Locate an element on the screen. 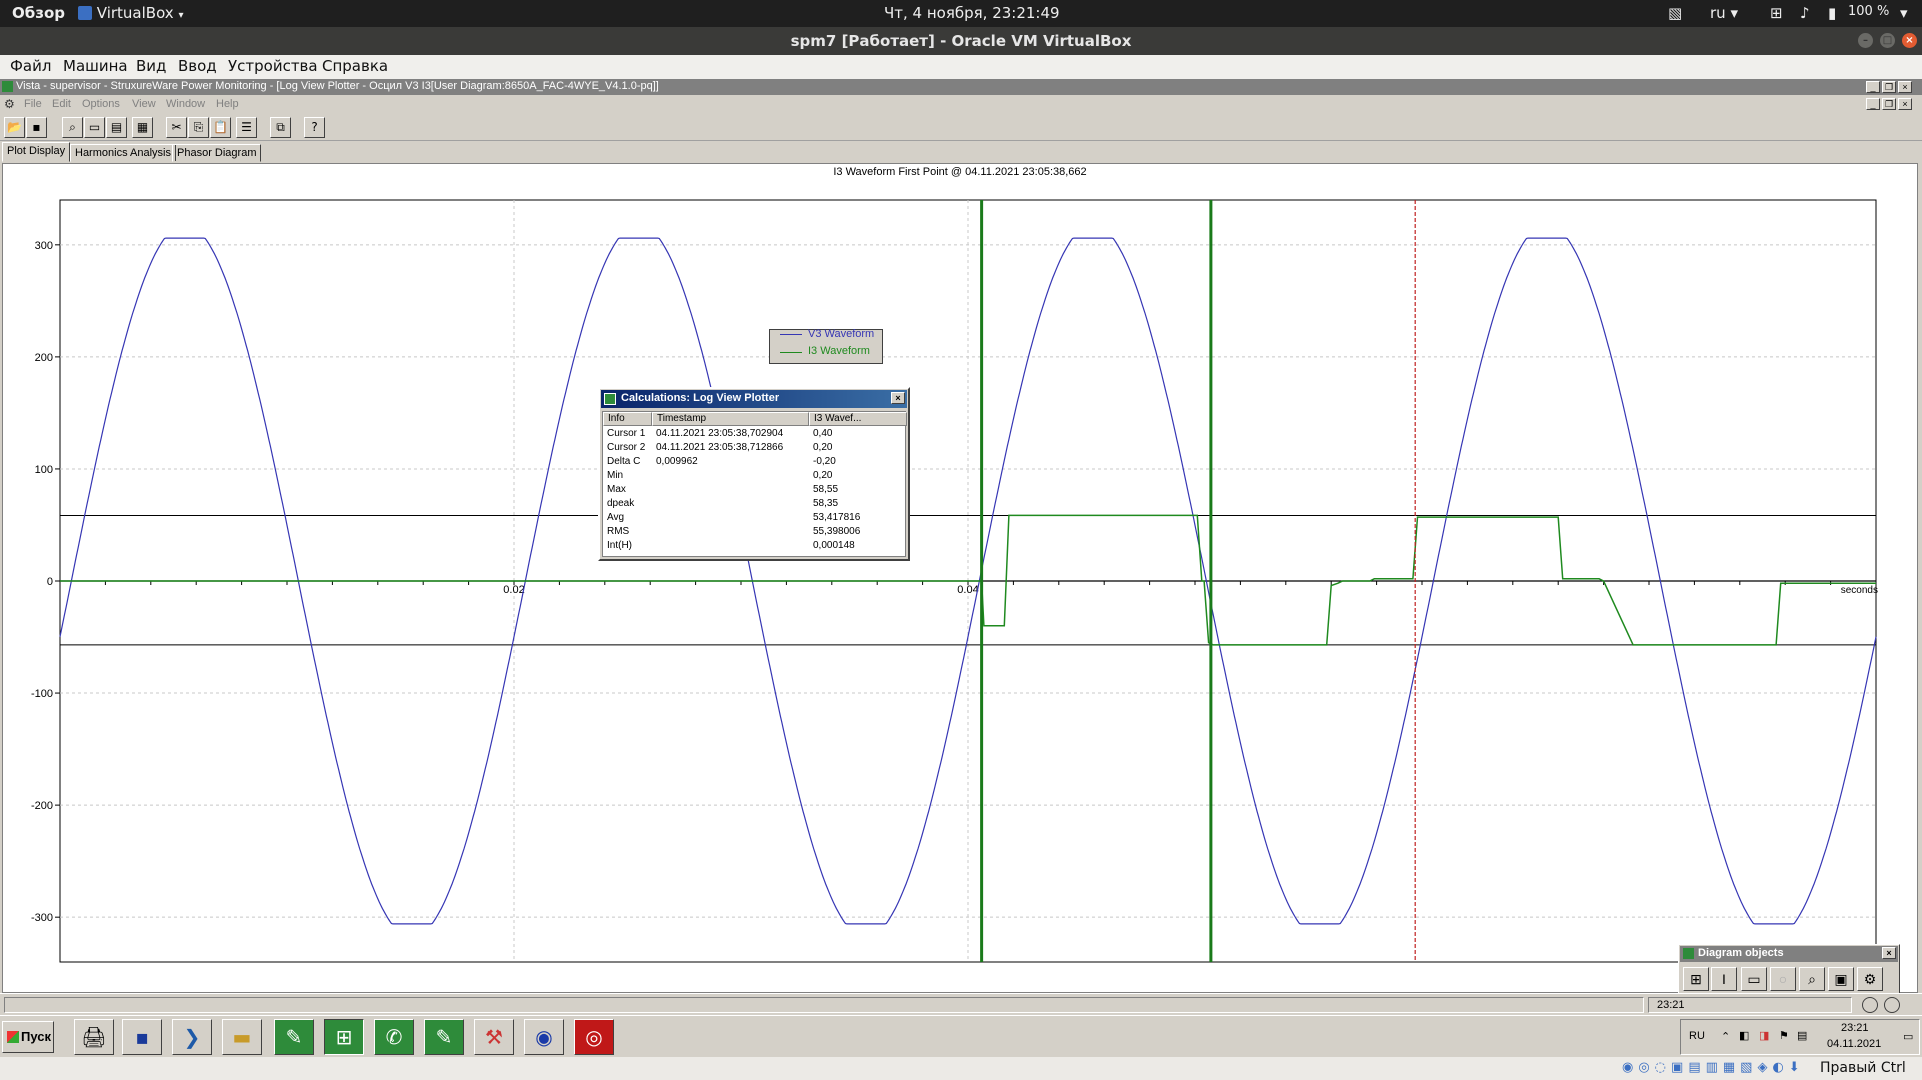  tab-plot-display: Plot Display is located at coordinates (36, 152).